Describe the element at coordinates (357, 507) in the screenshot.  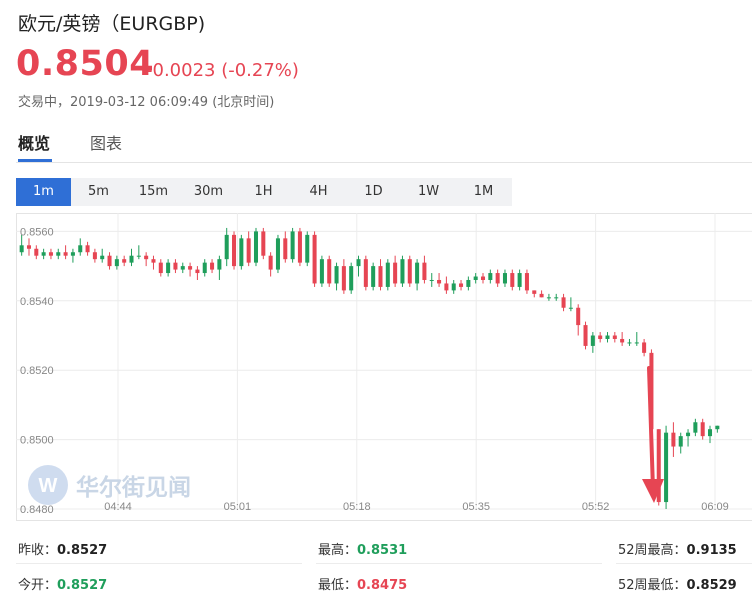
I see `x-tick-label: 05:18` at that location.